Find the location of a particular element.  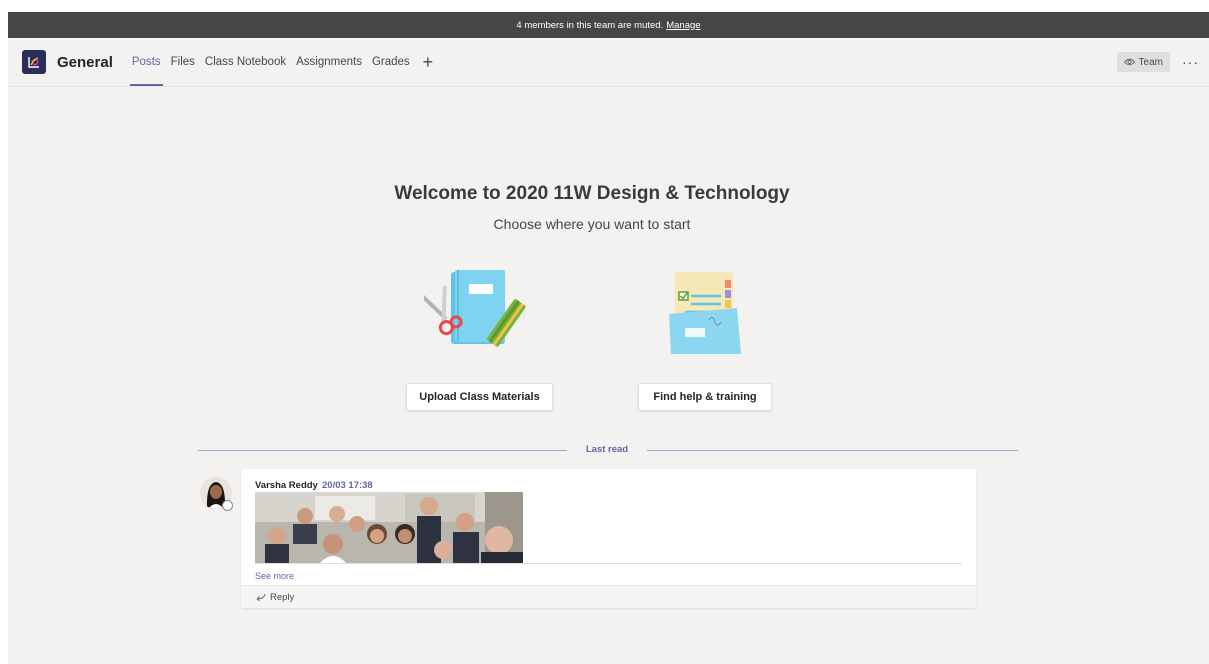

reply-button: Reply is located at coordinates (608, 596).